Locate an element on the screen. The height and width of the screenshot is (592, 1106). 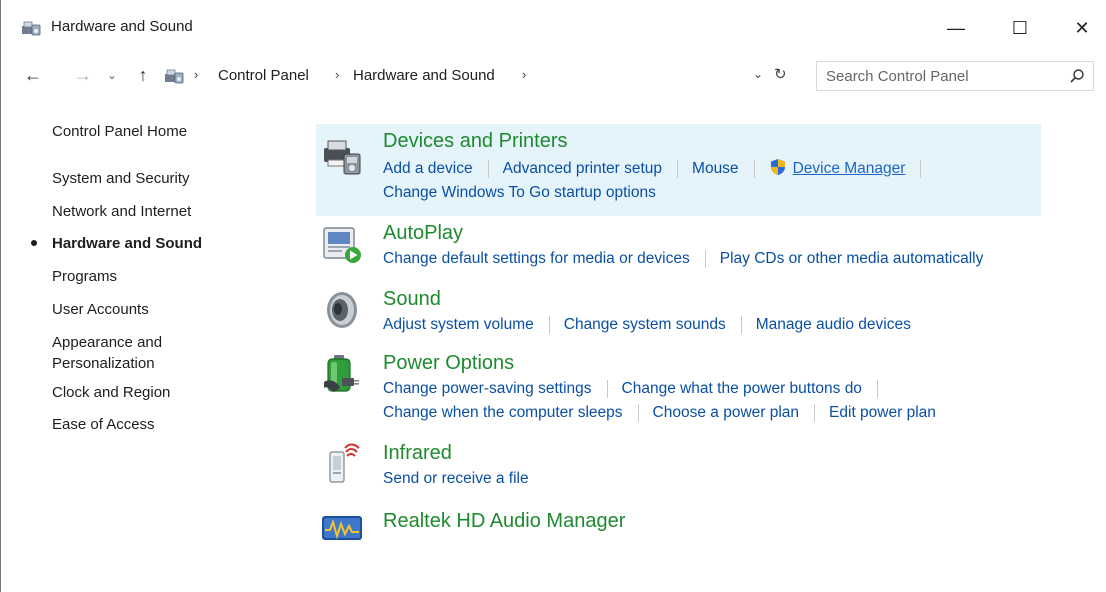
title-bar: Hardware and Sound — ☐ ✕ is located at coordinates (553, 29).